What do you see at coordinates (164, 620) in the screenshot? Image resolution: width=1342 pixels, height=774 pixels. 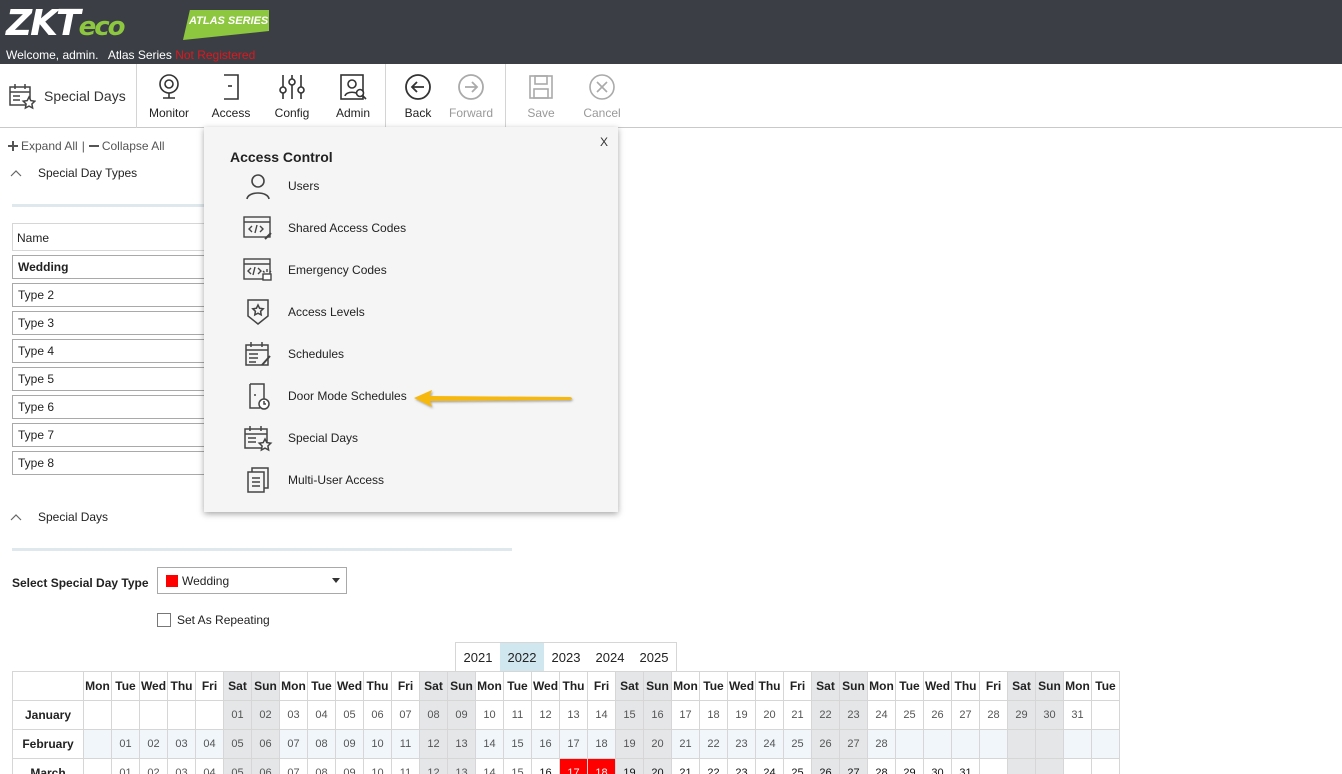 I see `repeat-checkbox` at bounding box center [164, 620].